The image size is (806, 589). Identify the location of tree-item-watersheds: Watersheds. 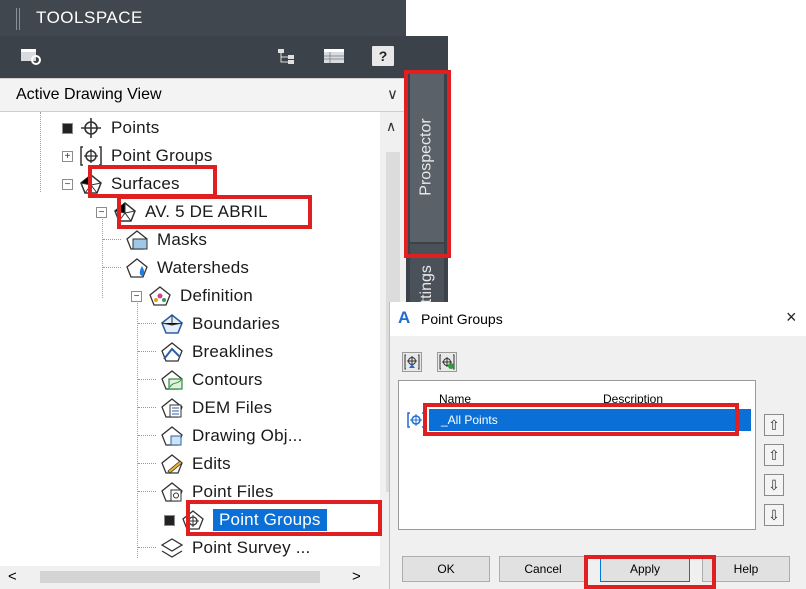
(176, 268).